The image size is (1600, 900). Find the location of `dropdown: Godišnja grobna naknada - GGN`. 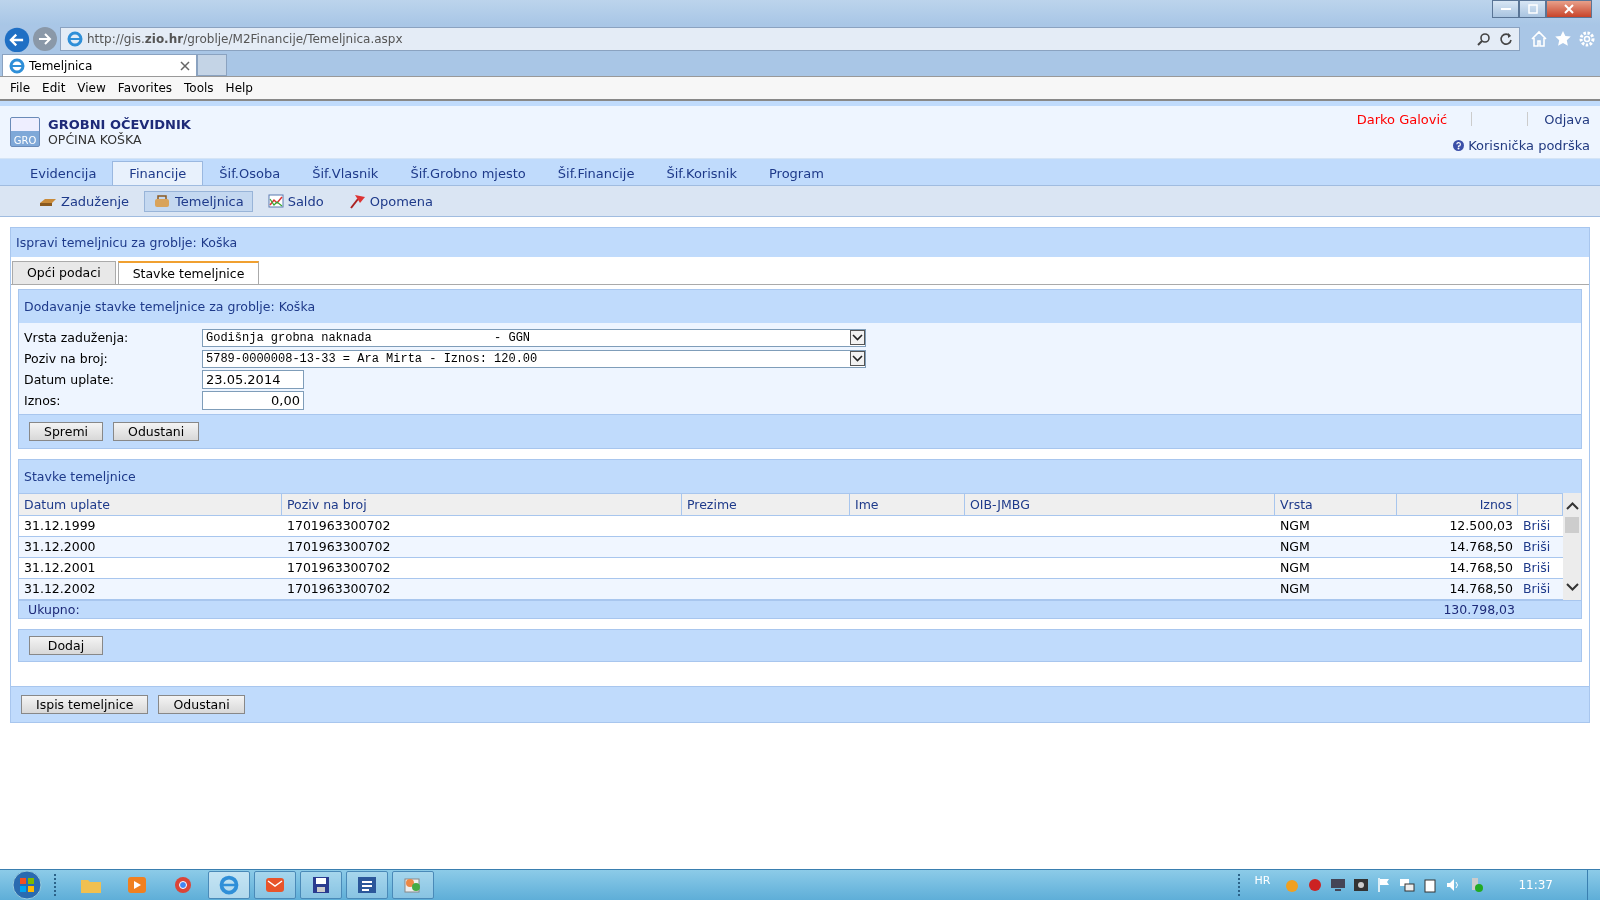

dropdown: Godišnja grobna naknada - GGN is located at coordinates (534, 337).